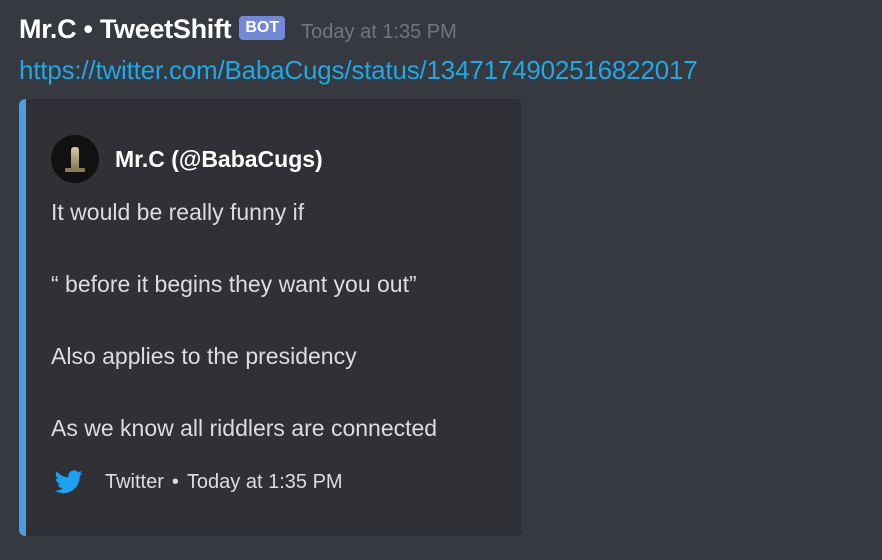 The image size is (882, 560). I want to click on description-line: As we know all riddlers are connected, so click(244, 428).